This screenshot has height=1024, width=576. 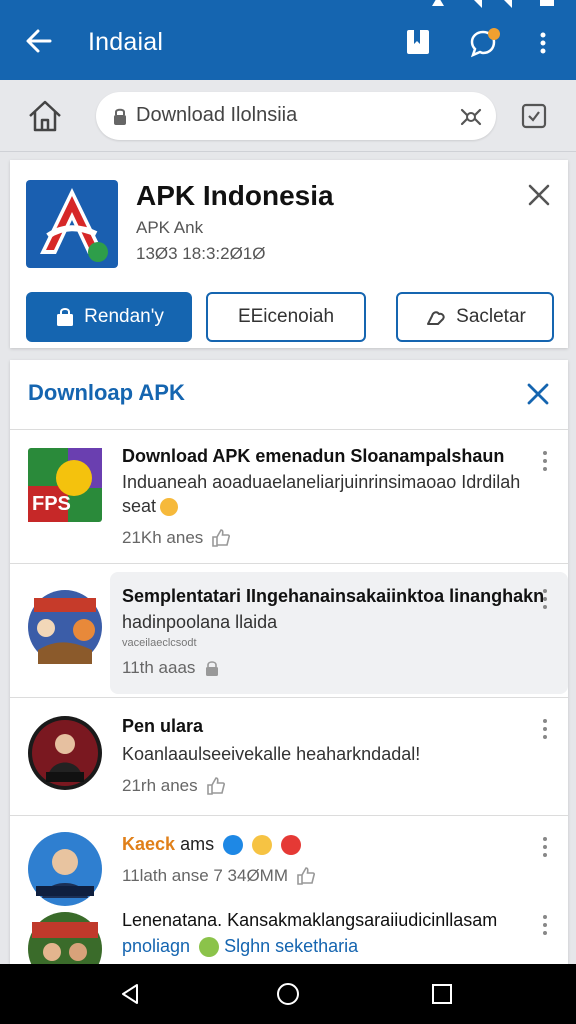 What do you see at coordinates (262, 845) in the screenshot?
I see `smile-emoji-icon` at bounding box center [262, 845].